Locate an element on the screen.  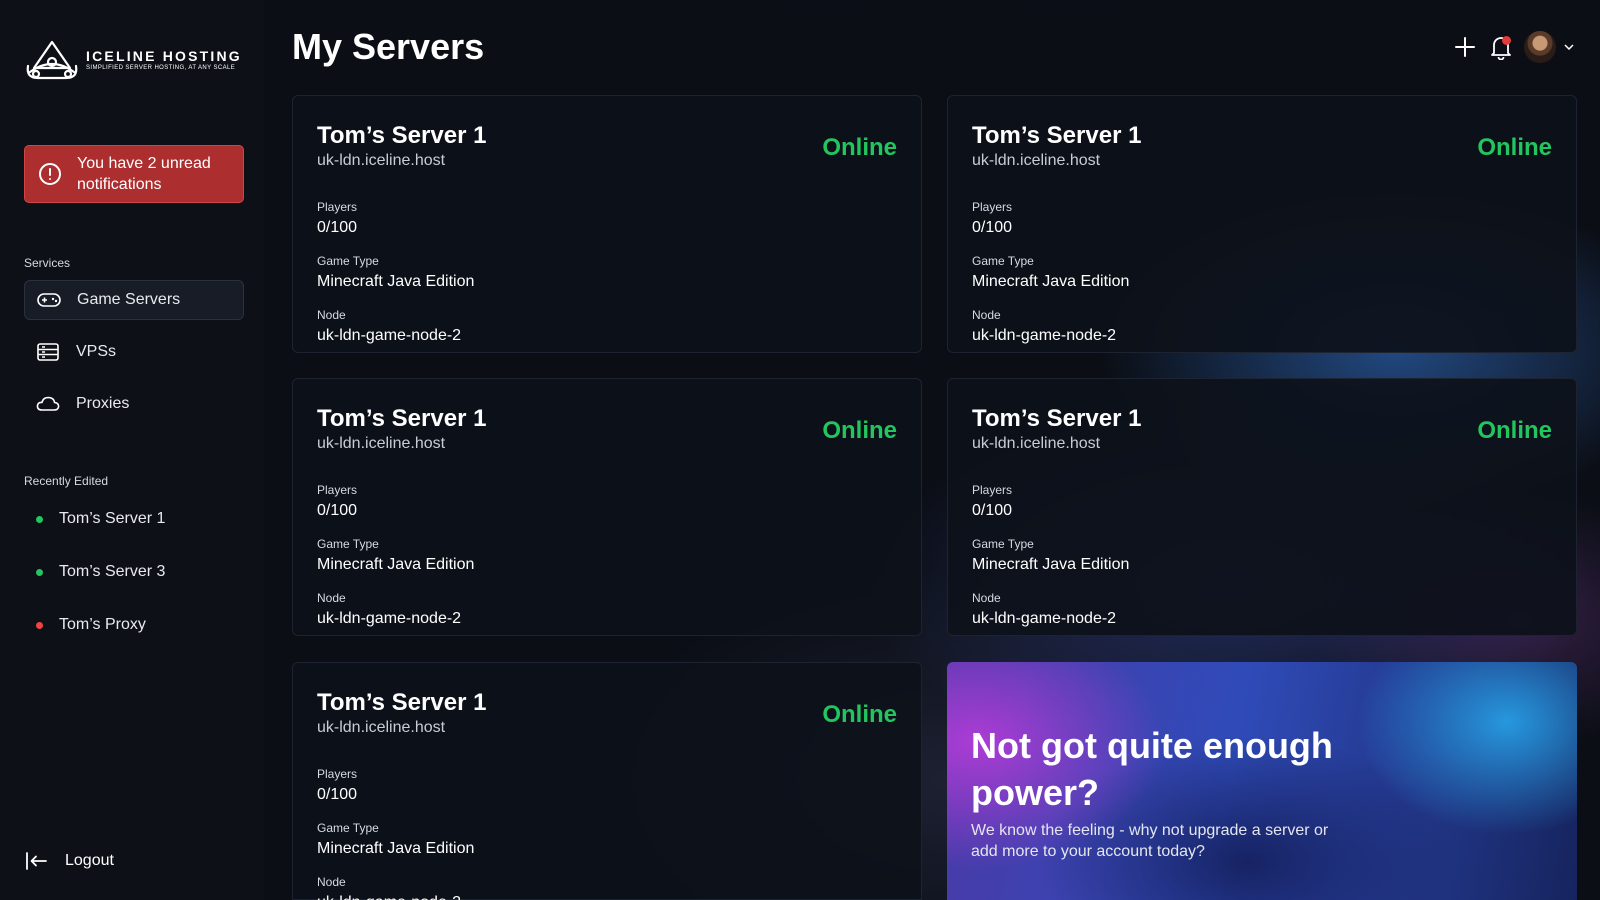
recent-item-toms-server-1: Tom’s Server 1 is located at coordinates (100, 519).